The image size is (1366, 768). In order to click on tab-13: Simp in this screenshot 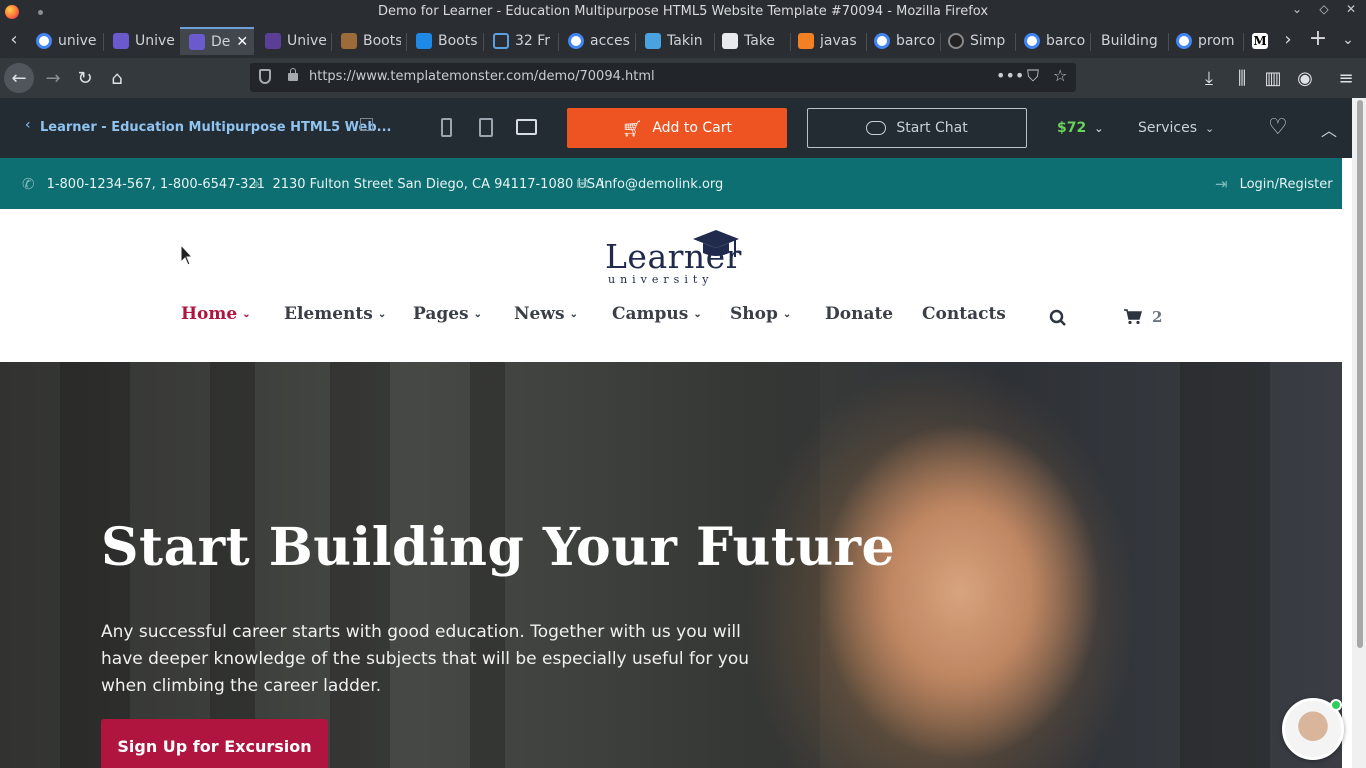, I will do `click(980, 41)`.